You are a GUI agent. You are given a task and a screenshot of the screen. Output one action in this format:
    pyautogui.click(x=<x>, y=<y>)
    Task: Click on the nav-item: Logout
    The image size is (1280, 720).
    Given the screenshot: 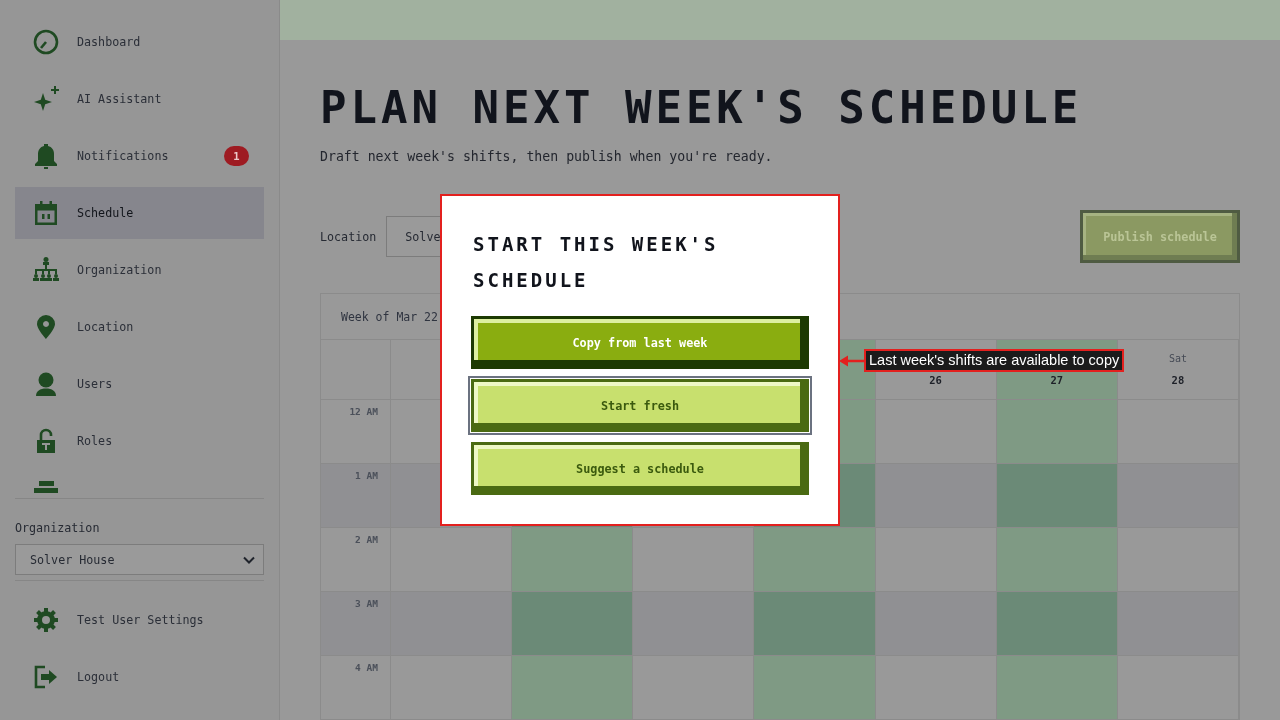 What is the action you would take?
    pyautogui.click(x=139, y=677)
    